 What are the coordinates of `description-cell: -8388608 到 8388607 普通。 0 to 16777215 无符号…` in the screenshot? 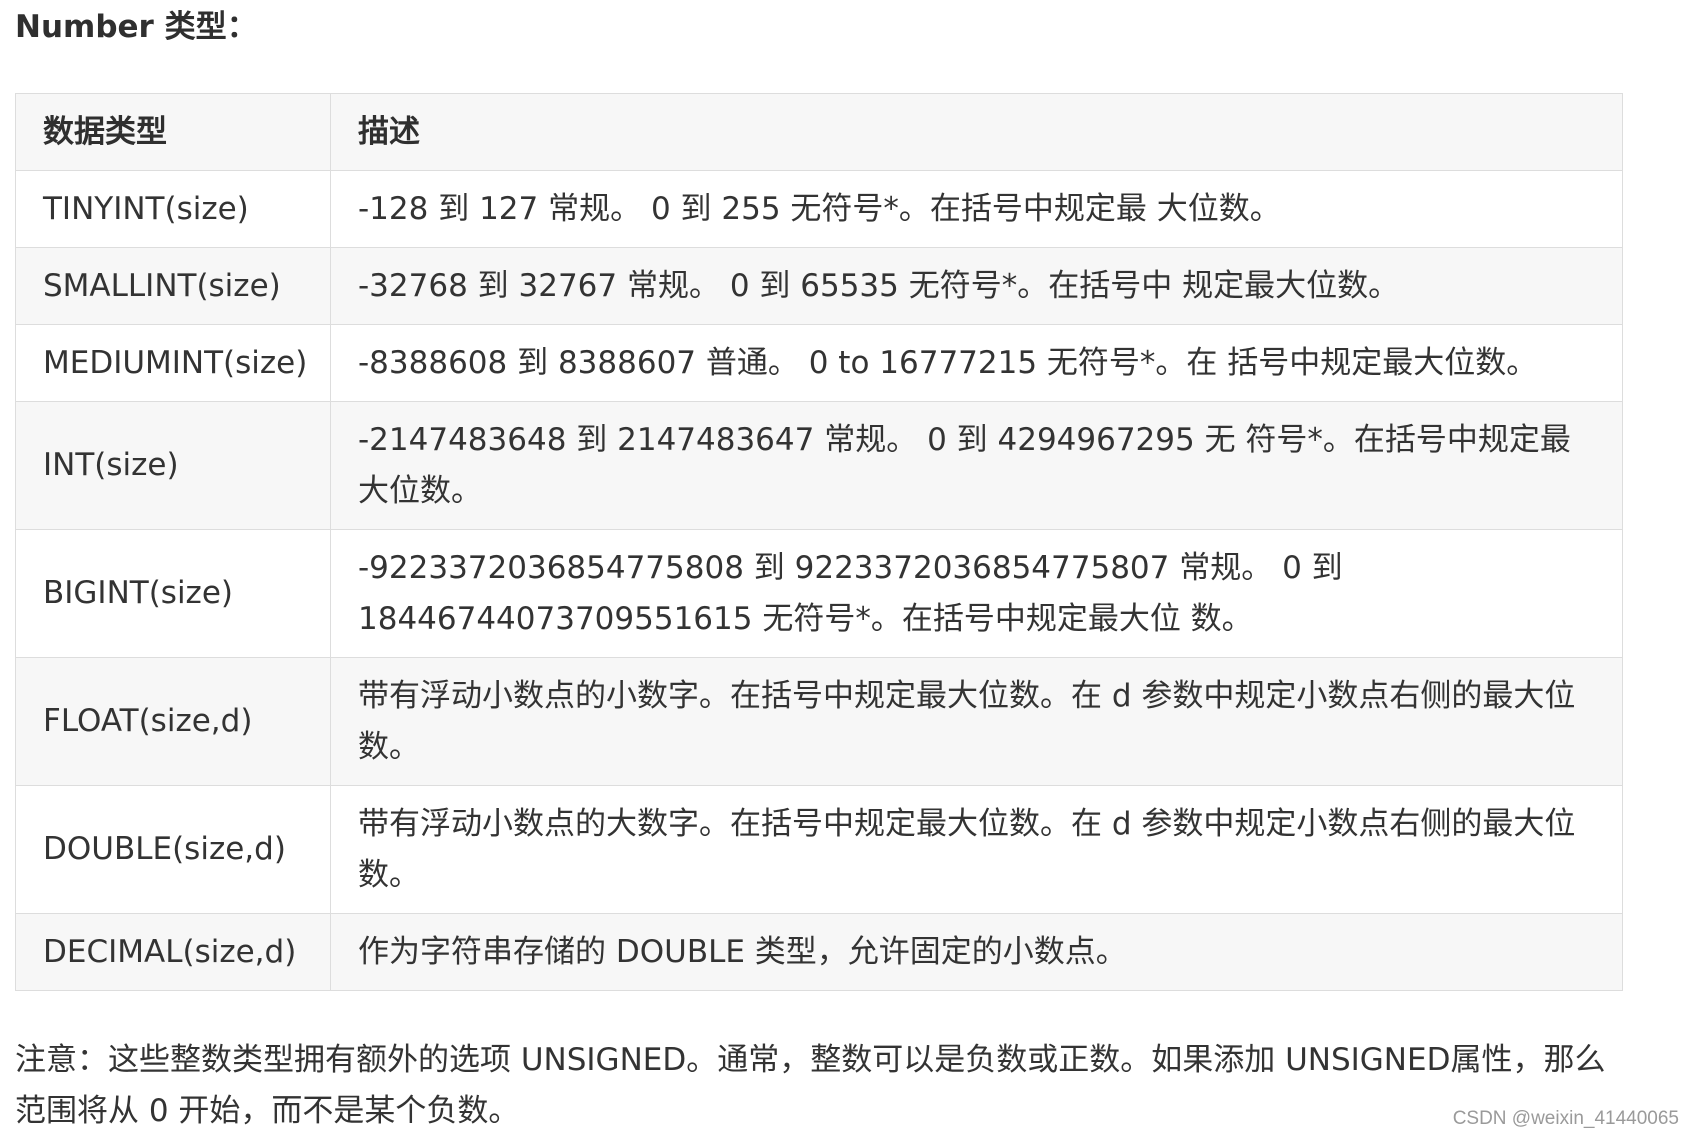 It's located at (976, 363).